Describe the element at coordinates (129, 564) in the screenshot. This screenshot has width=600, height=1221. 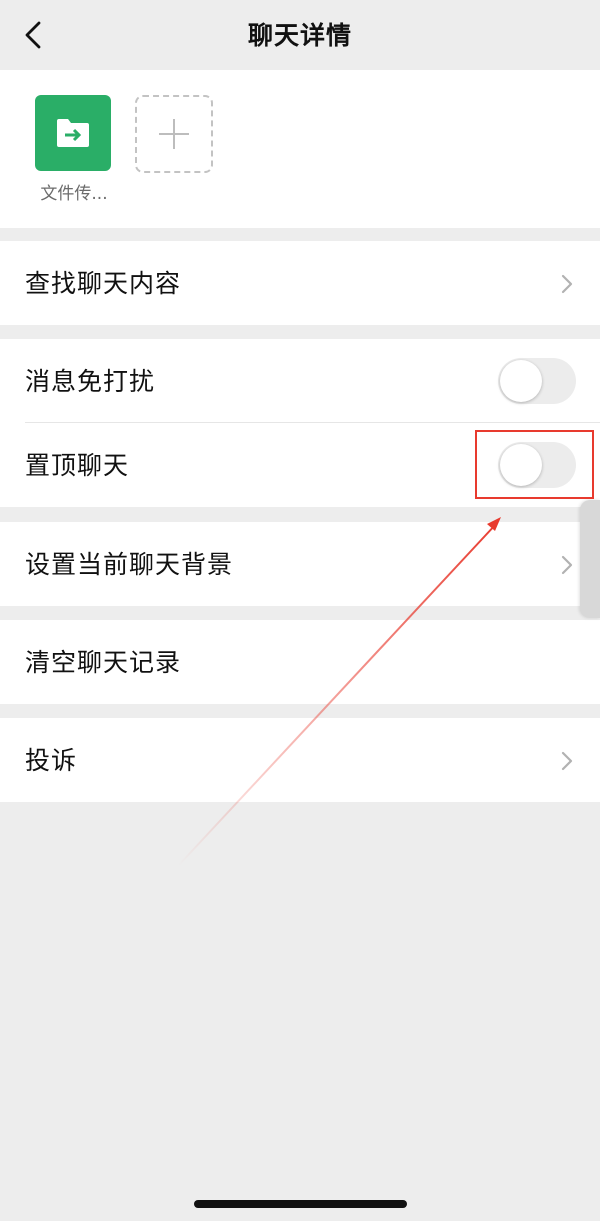
I see `row-label: 设置当前聊天背景` at that location.